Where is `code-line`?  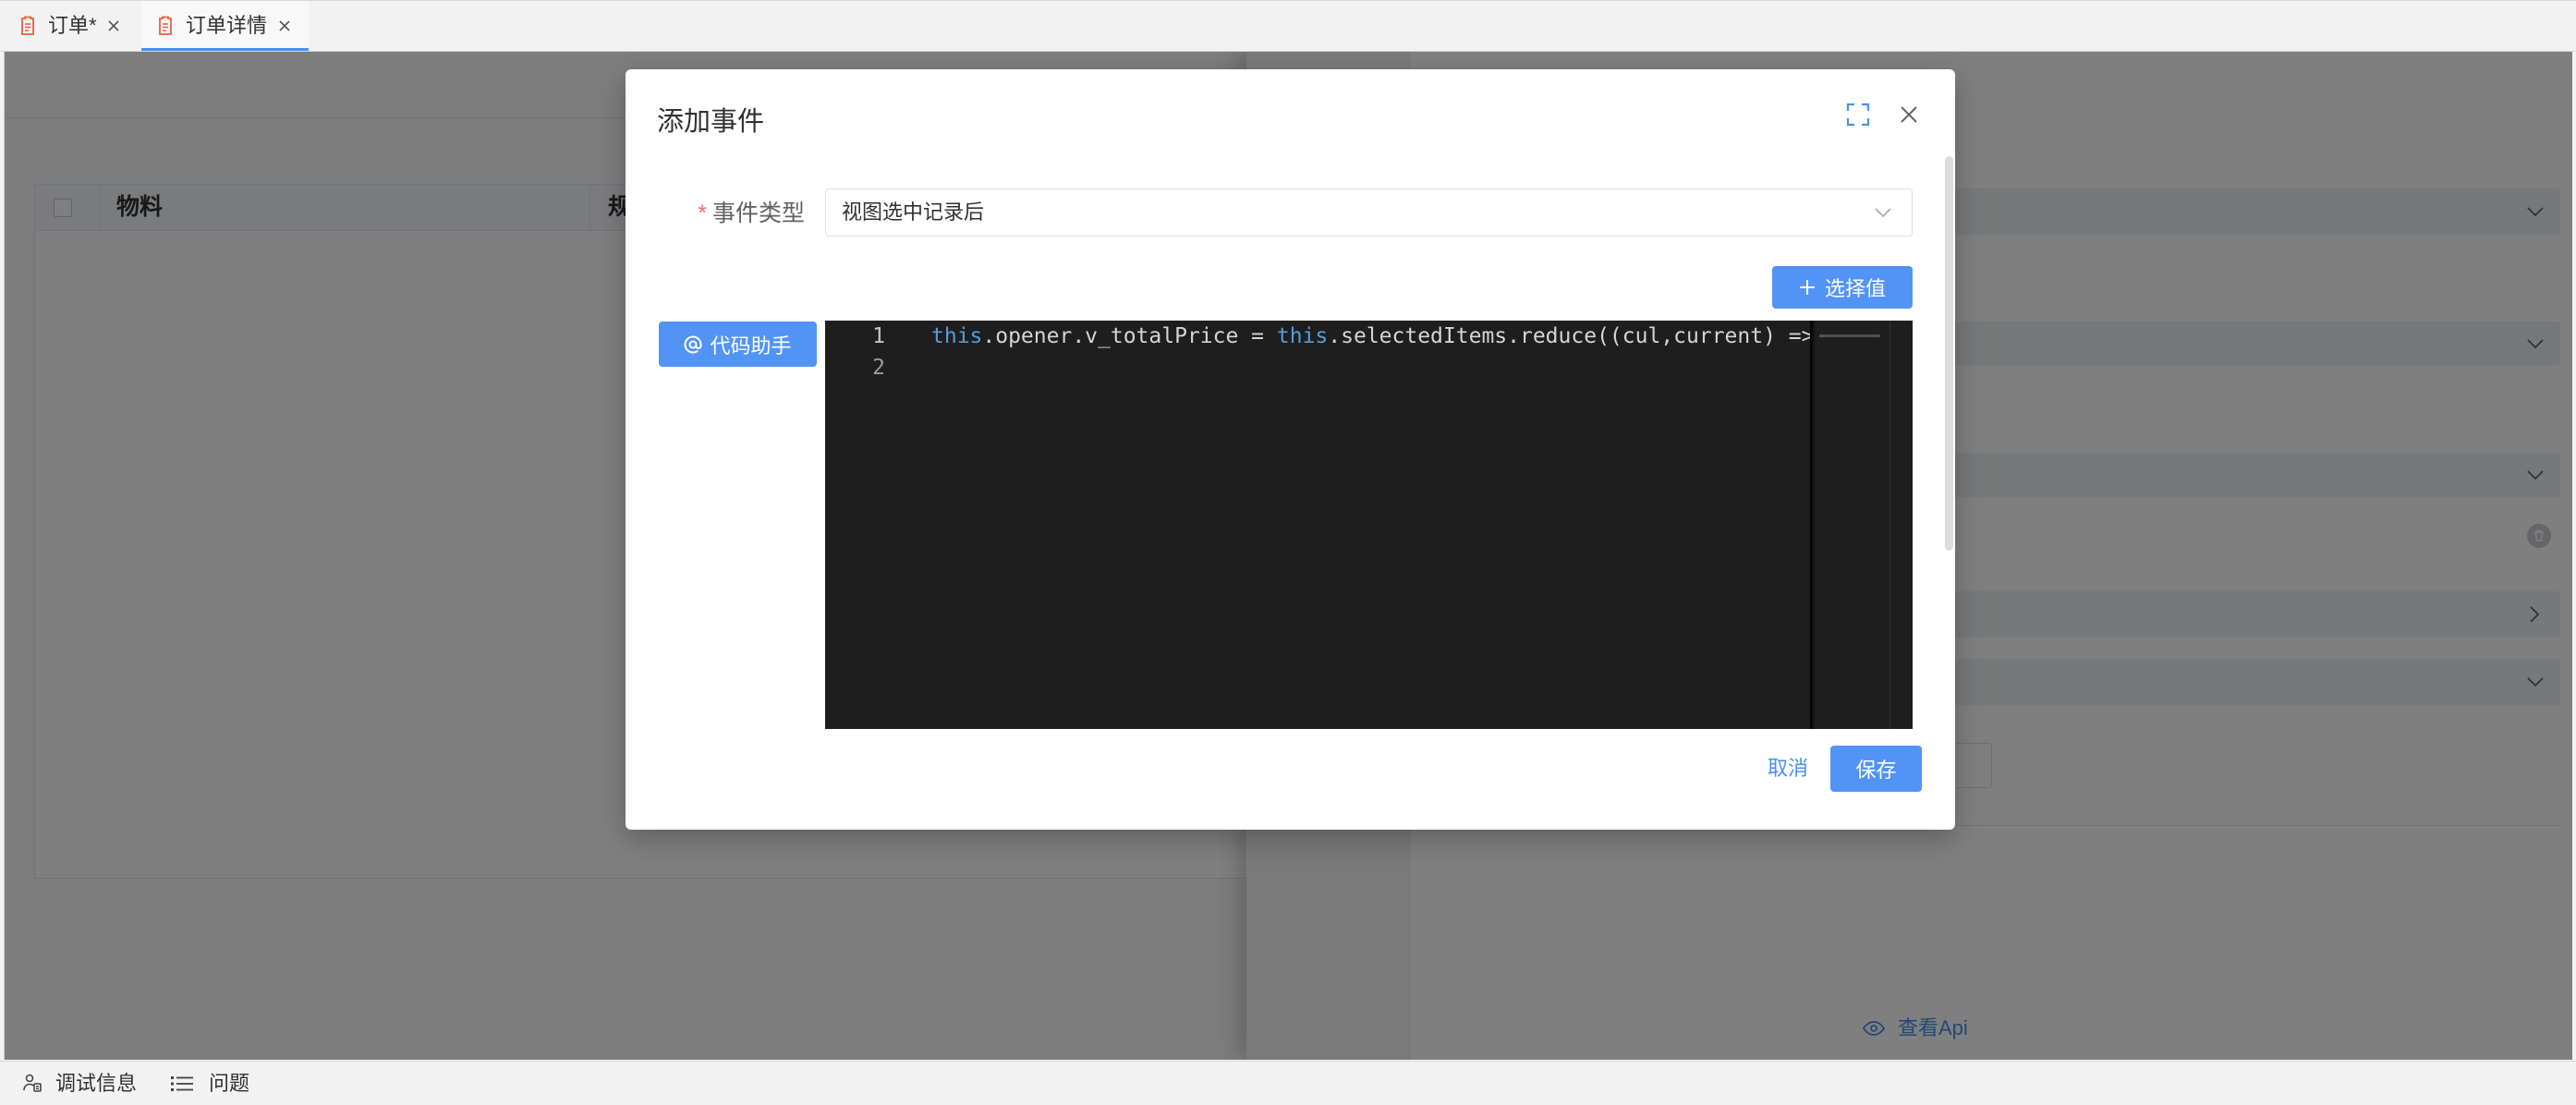
code-line is located at coordinates (1370, 367).